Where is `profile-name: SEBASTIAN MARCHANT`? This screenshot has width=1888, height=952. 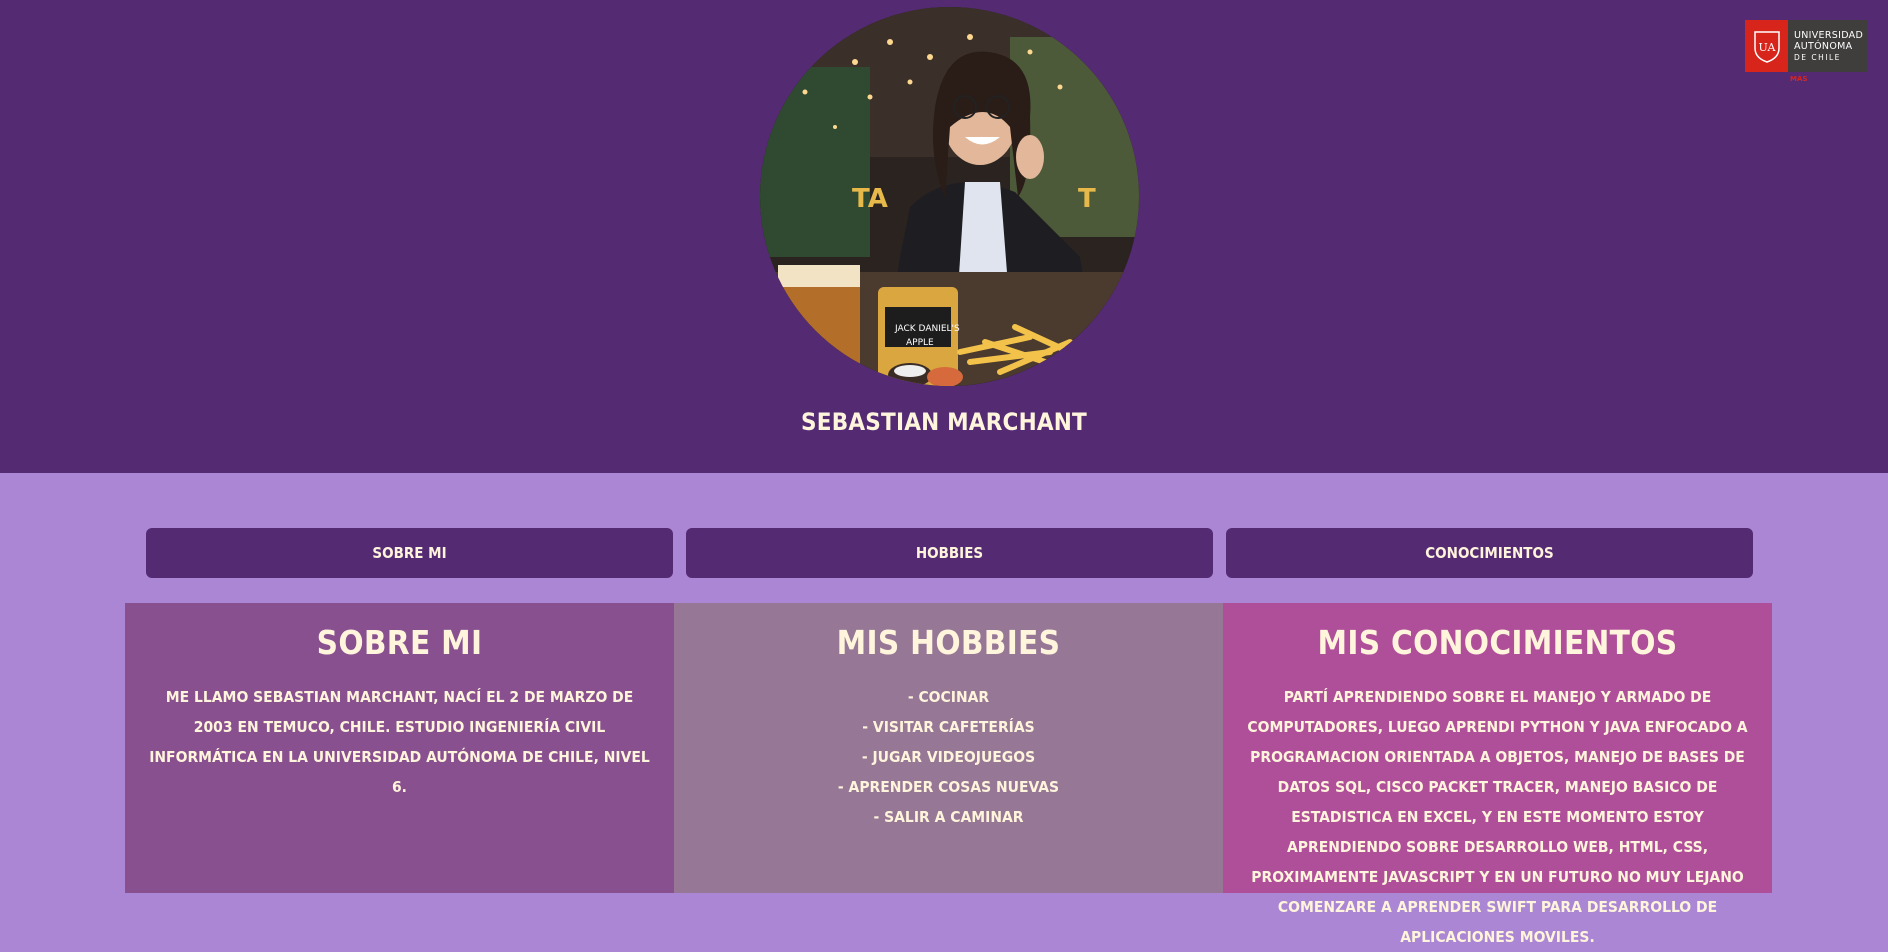 profile-name: SEBASTIAN MARCHANT is located at coordinates (944, 422).